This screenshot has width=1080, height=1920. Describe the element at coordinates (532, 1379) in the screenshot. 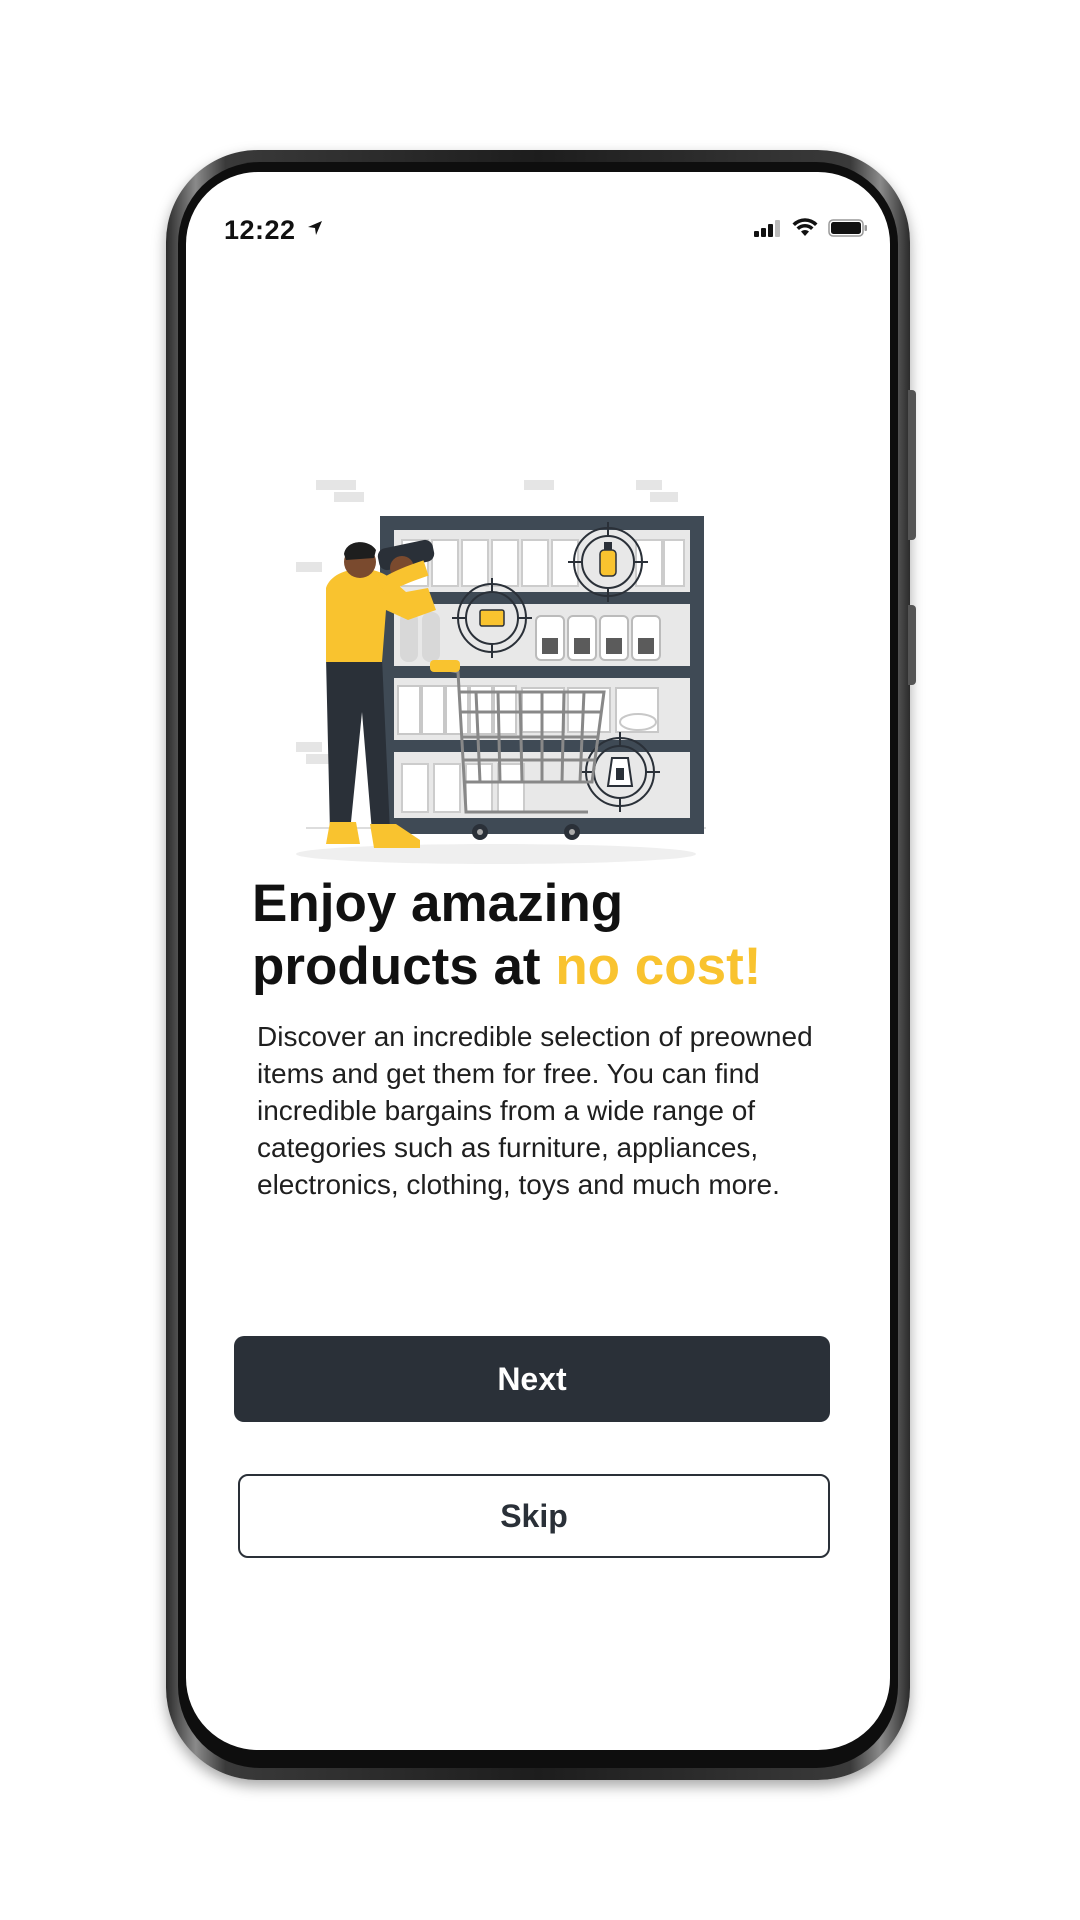

I see `next-button: Next` at that location.